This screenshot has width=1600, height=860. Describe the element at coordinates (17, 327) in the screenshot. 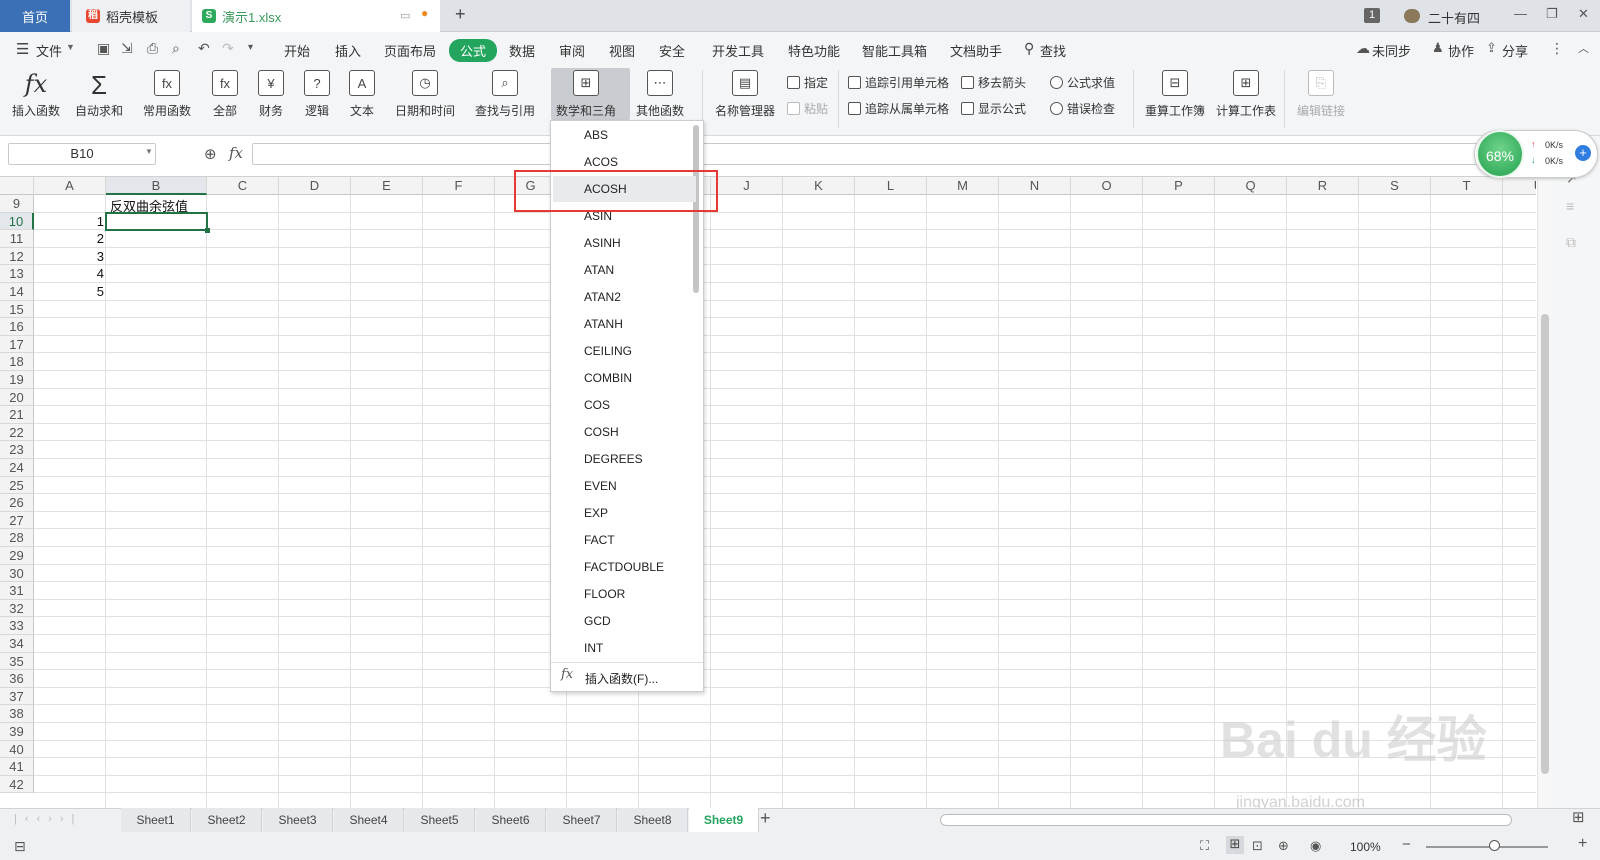

I see `row-header-16: 16` at that location.